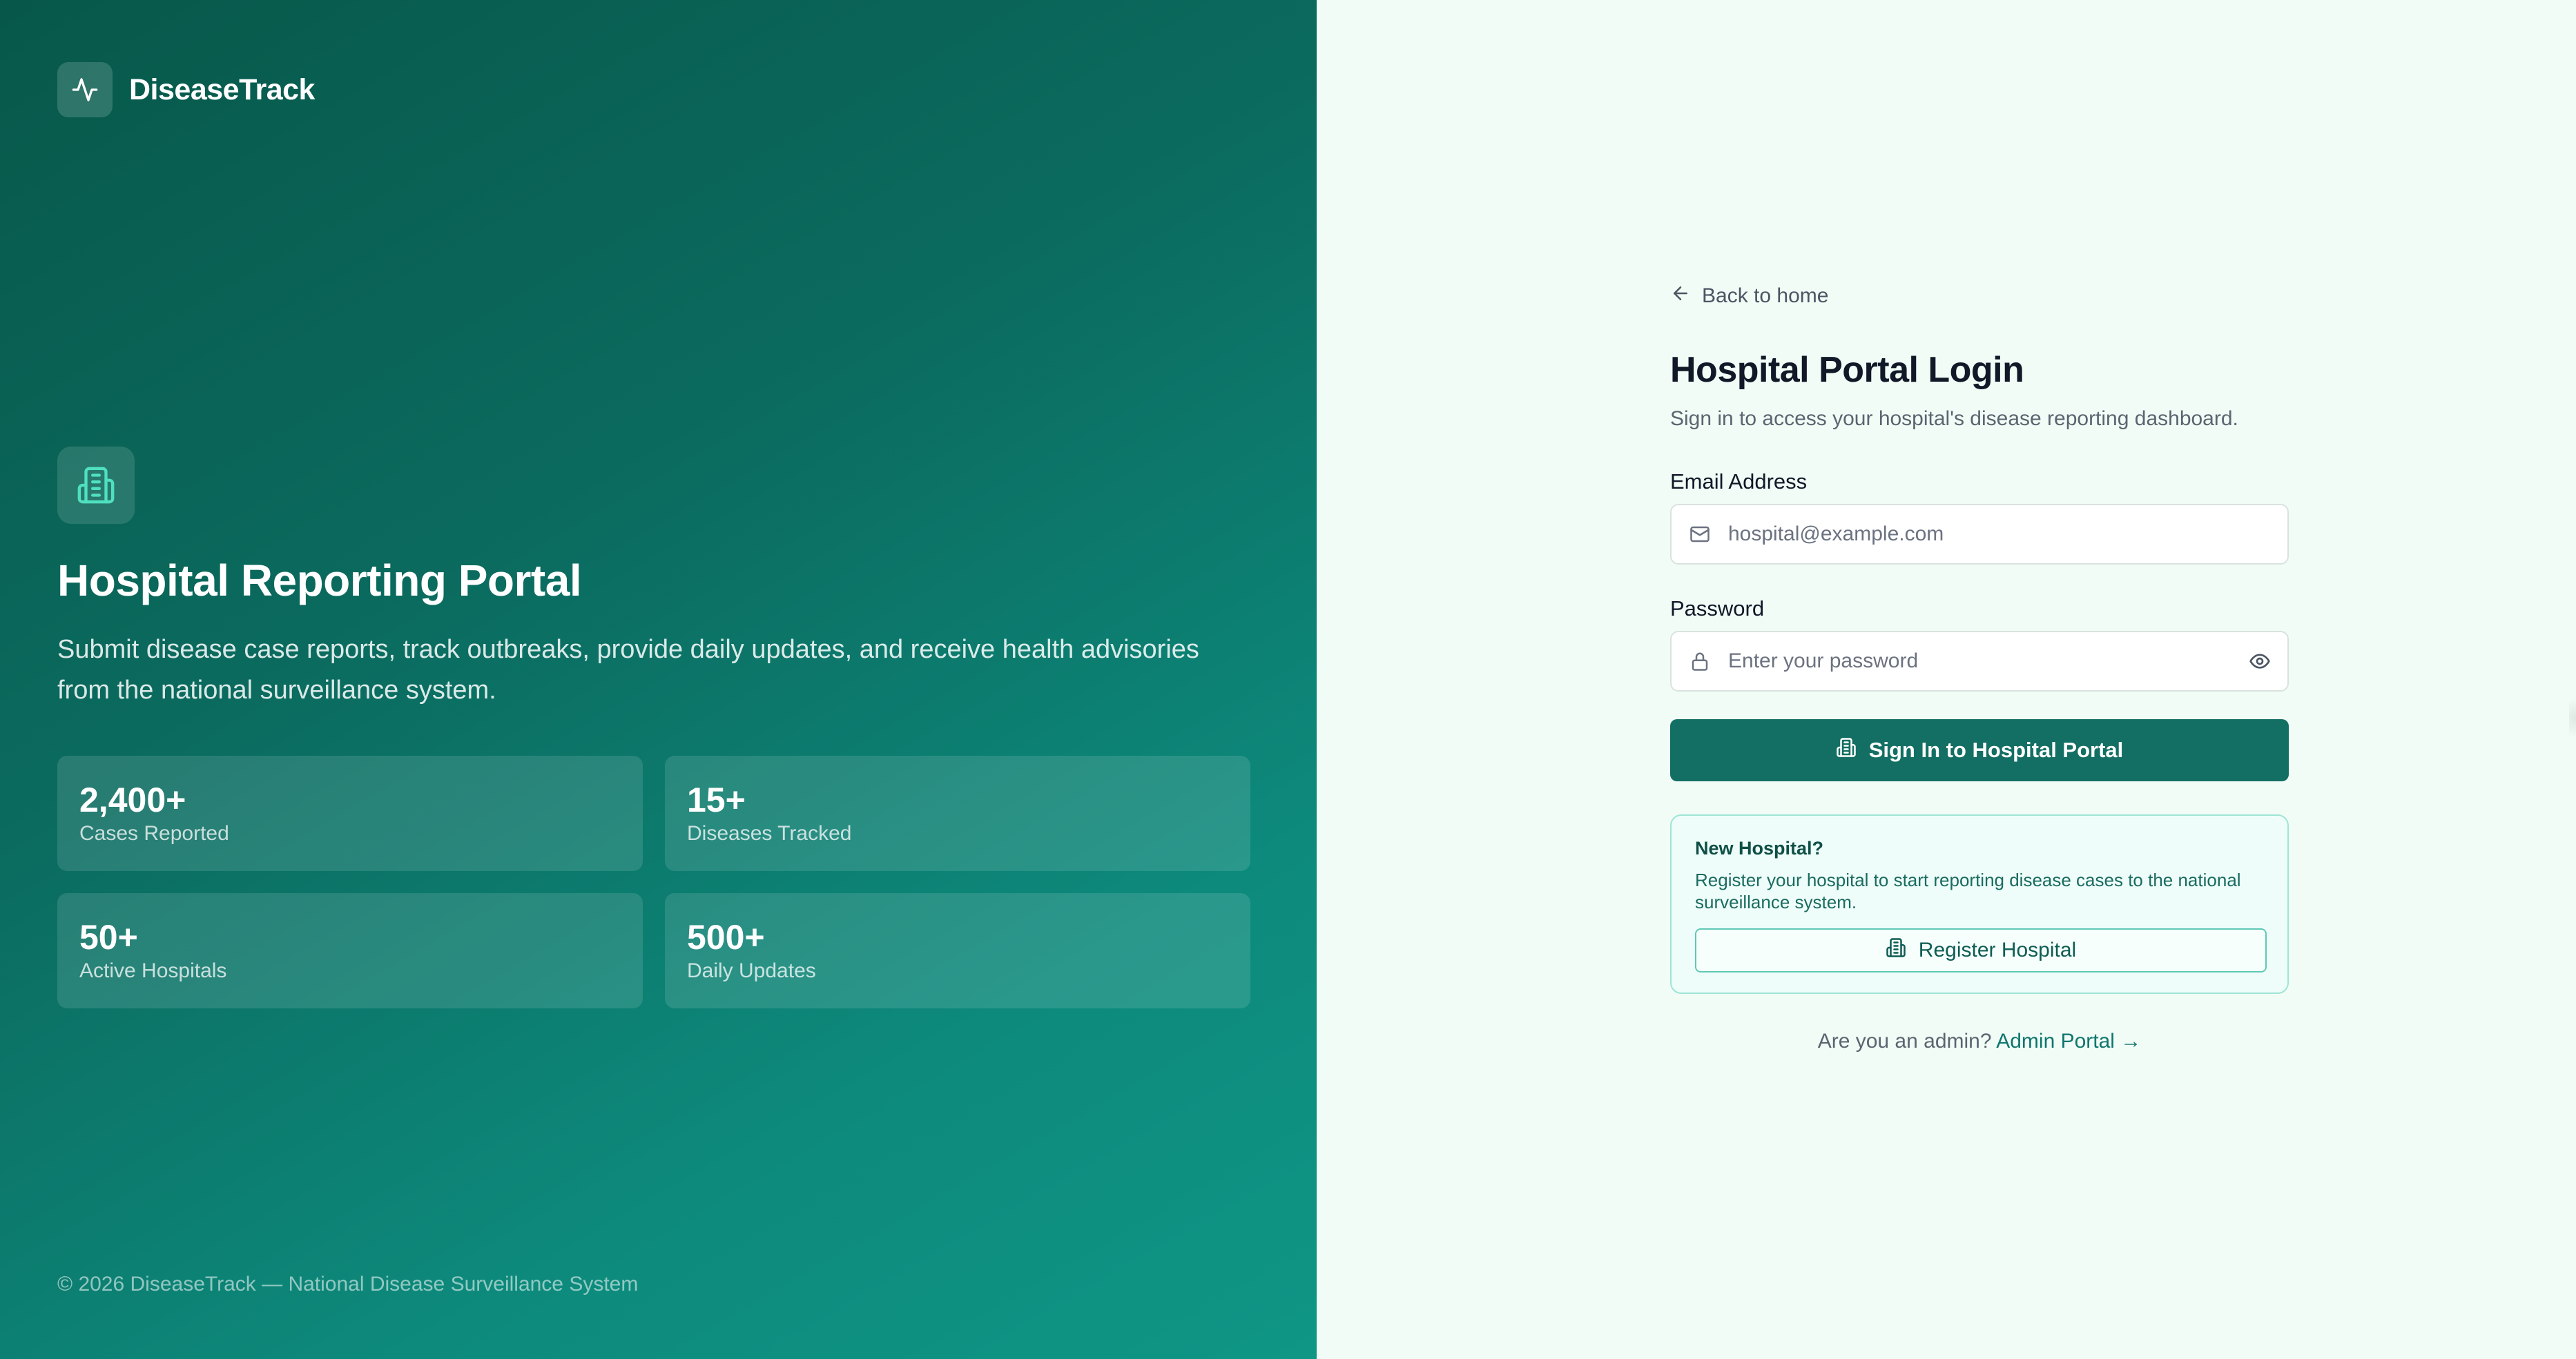 The height and width of the screenshot is (1359, 2576). What do you see at coordinates (1823, 660) in the screenshot?
I see `password-placeholder: Enter your password` at bounding box center [1823, 660].